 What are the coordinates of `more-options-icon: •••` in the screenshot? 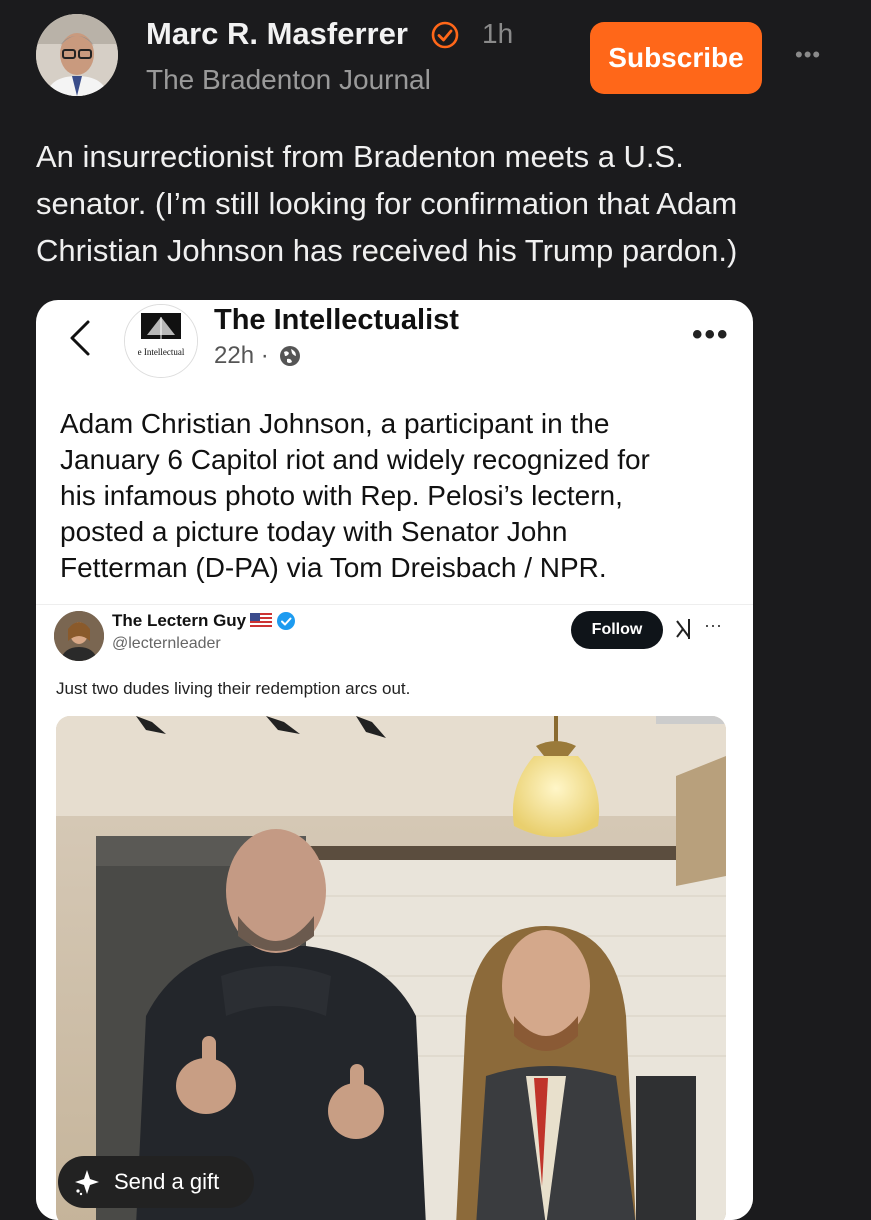 It's located at (808, 55).